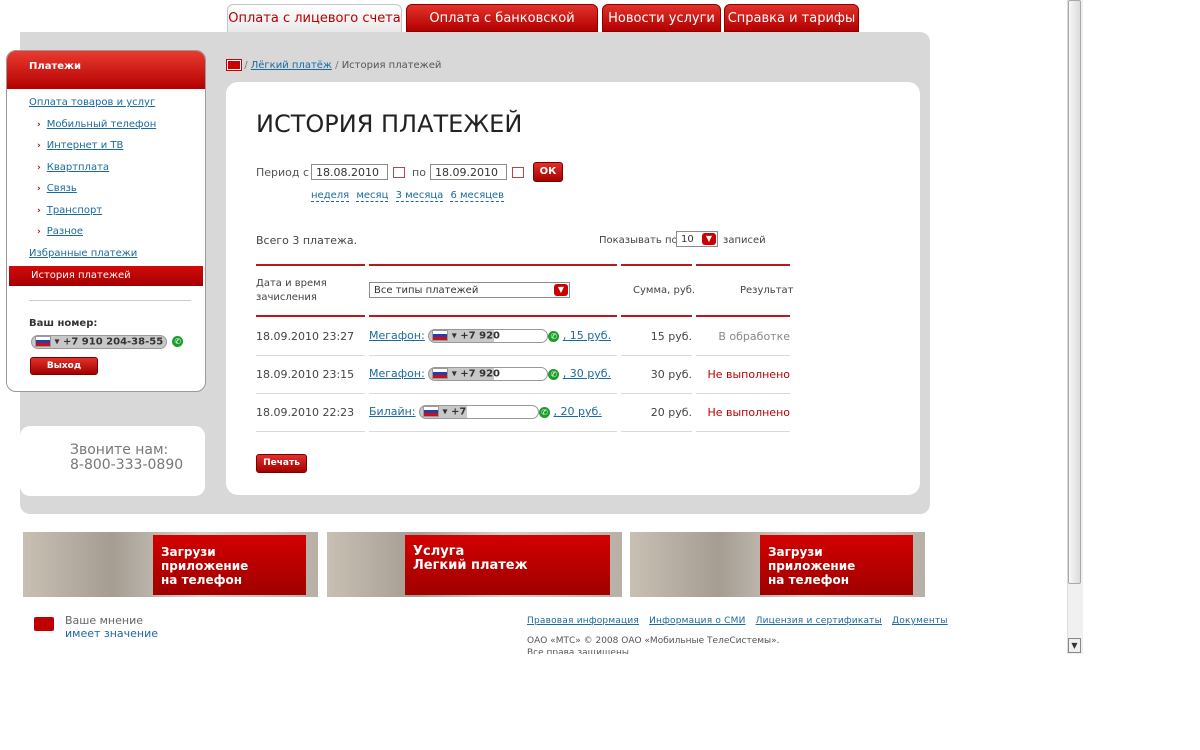  I want to click on payment-operator-link: Билайн:, so click(392, 411).